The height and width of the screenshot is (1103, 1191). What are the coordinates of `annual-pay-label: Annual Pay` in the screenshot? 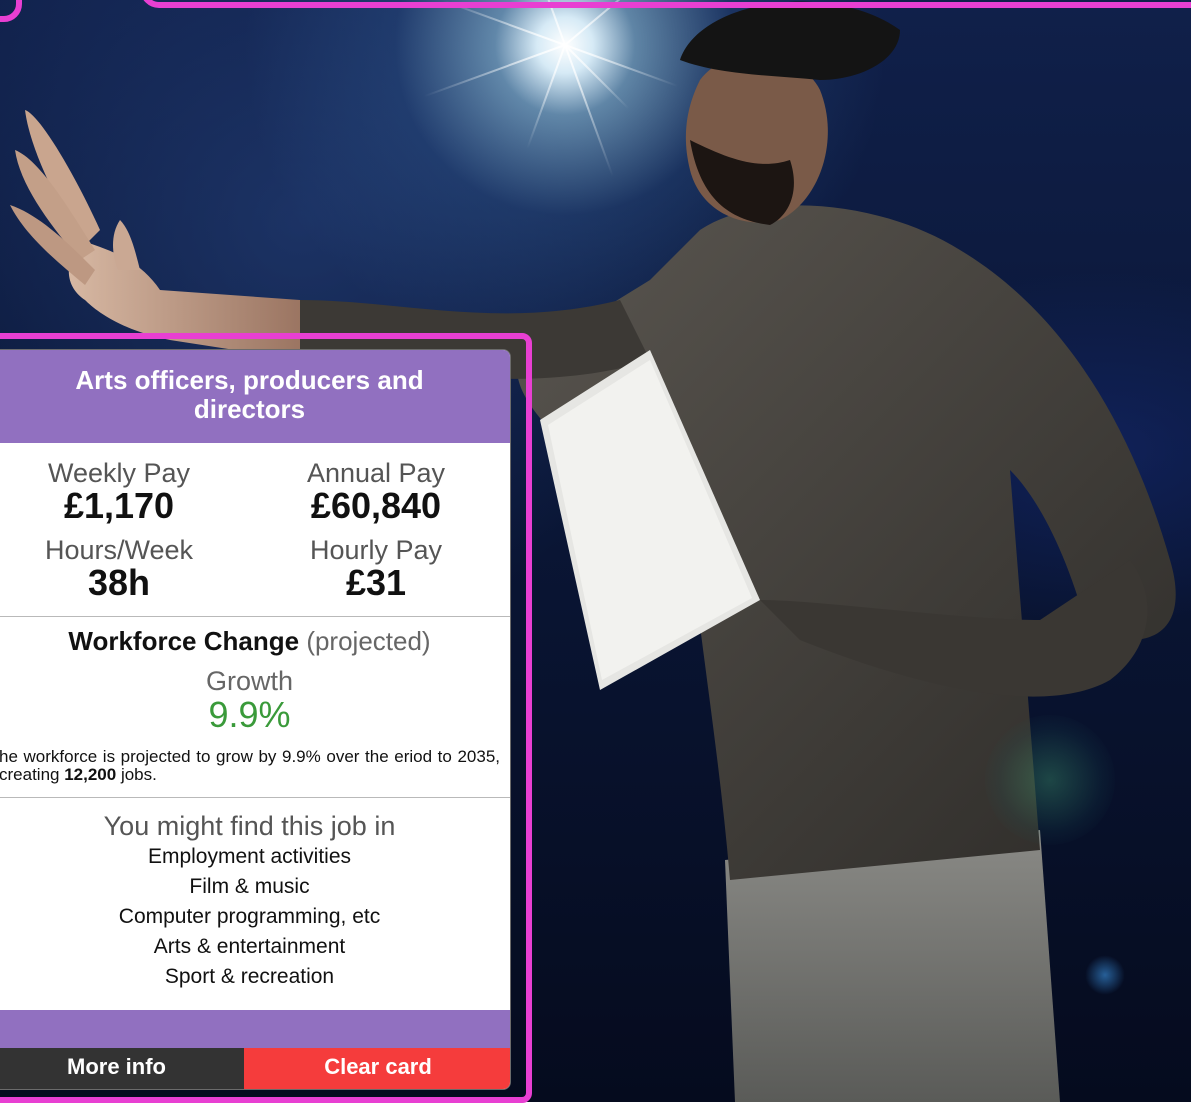 It's located at (376, 473).